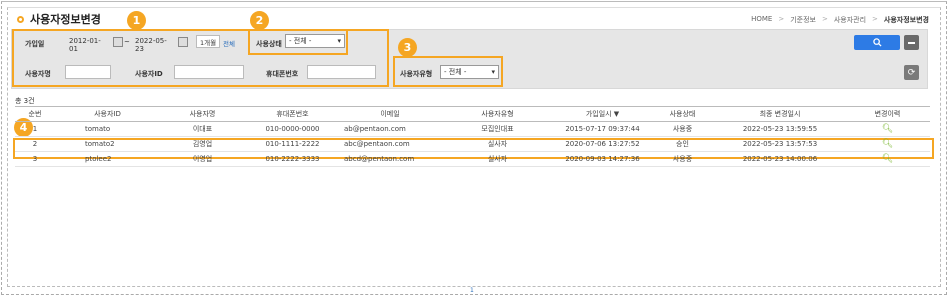 Image resolution: width=949 pixels, height=297 pixels. Describe the element at coordinates (292, 144) in the screenshot. I see `table-cell: 010-1111-2222` at that location.